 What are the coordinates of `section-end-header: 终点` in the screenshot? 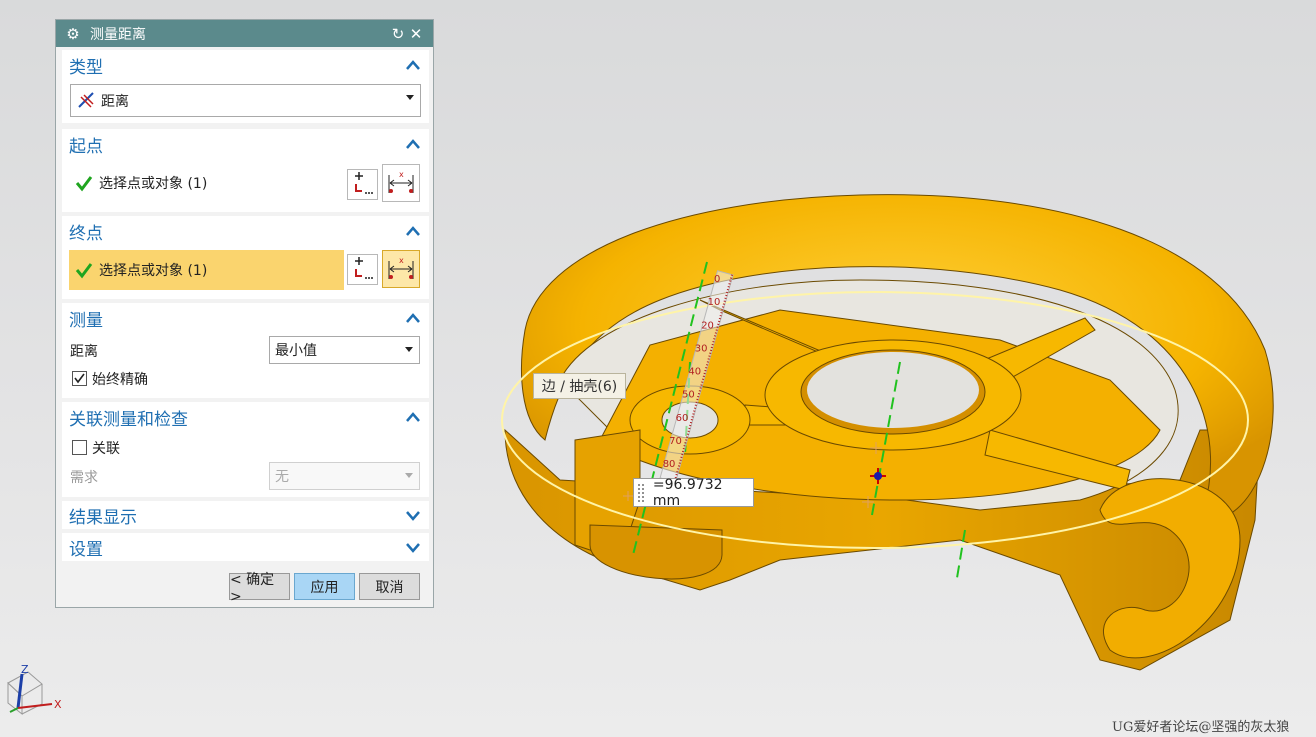 It's located at (245, 231).